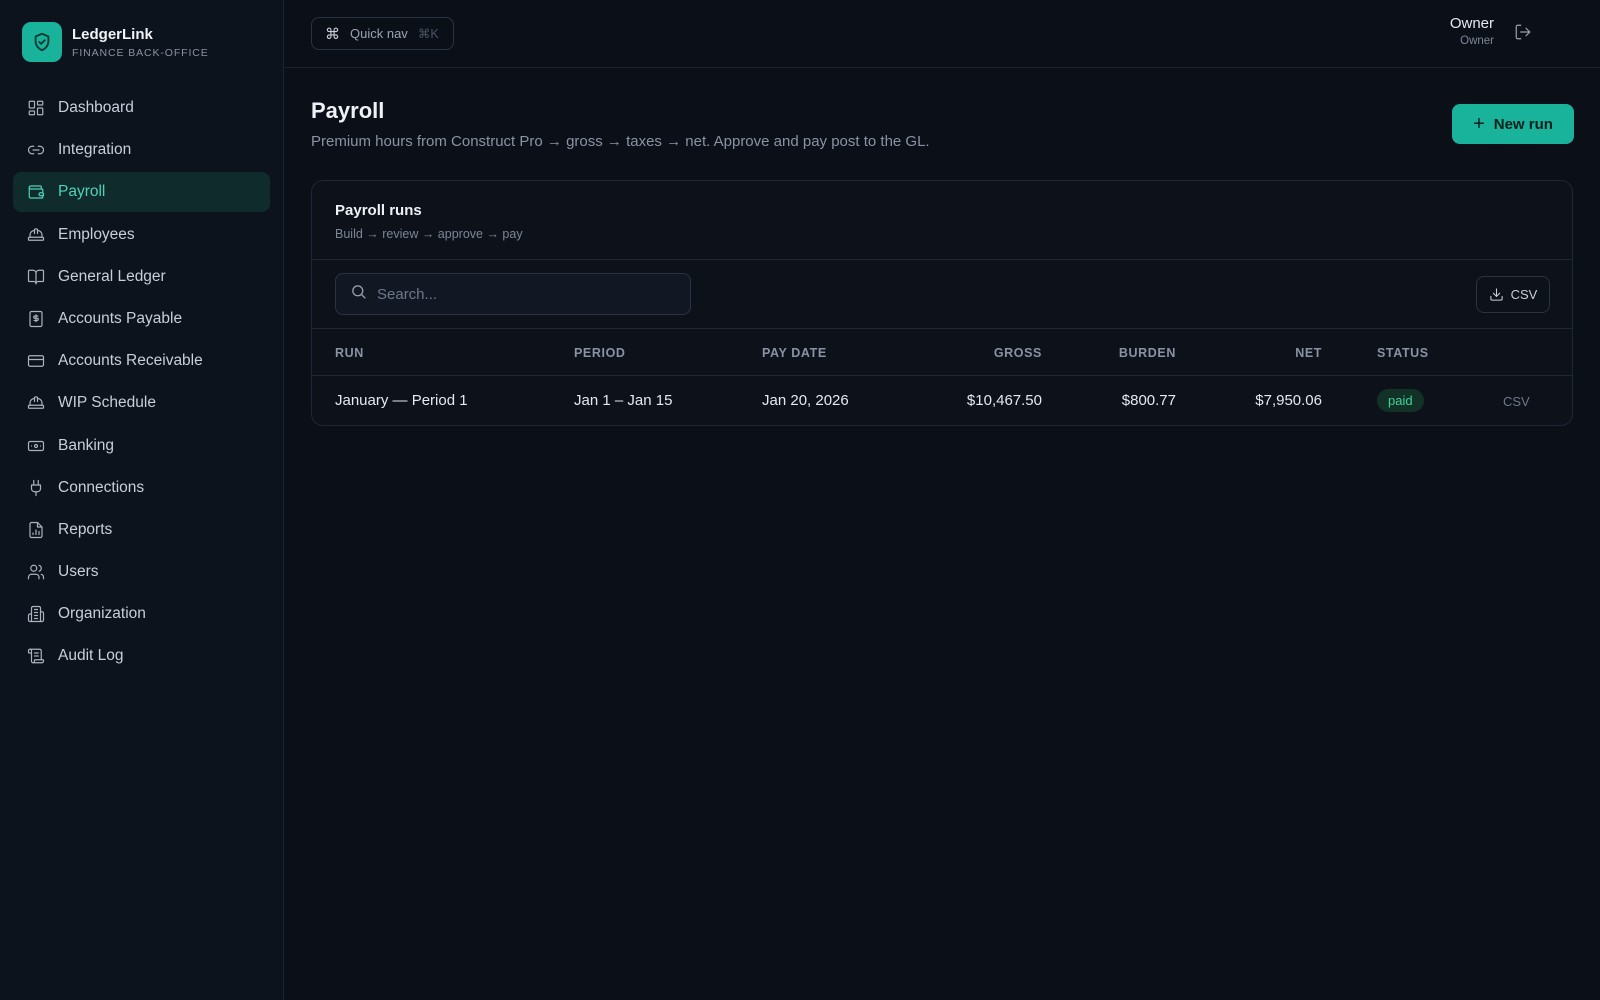 The width and height of the screenshot is (1600, 1000). What do you see at coordinates (130, 361) in the screenshot?
I see `sidebar-item-label: Accounts Receivable` at bounding box center [130, 361].